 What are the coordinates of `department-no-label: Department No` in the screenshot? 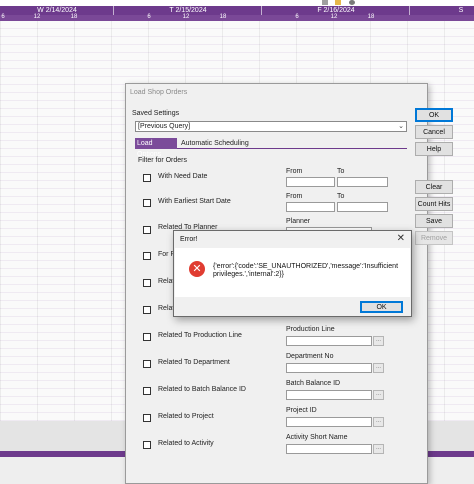 It's located at (310, 356).